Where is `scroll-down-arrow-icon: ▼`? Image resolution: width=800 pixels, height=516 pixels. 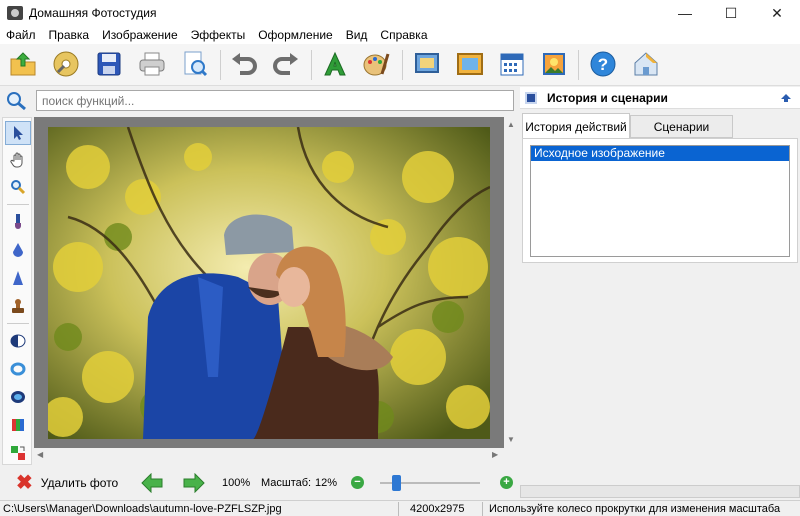
scroll-down-arrow-icon: ▼ is located at coordinates (511, 439).